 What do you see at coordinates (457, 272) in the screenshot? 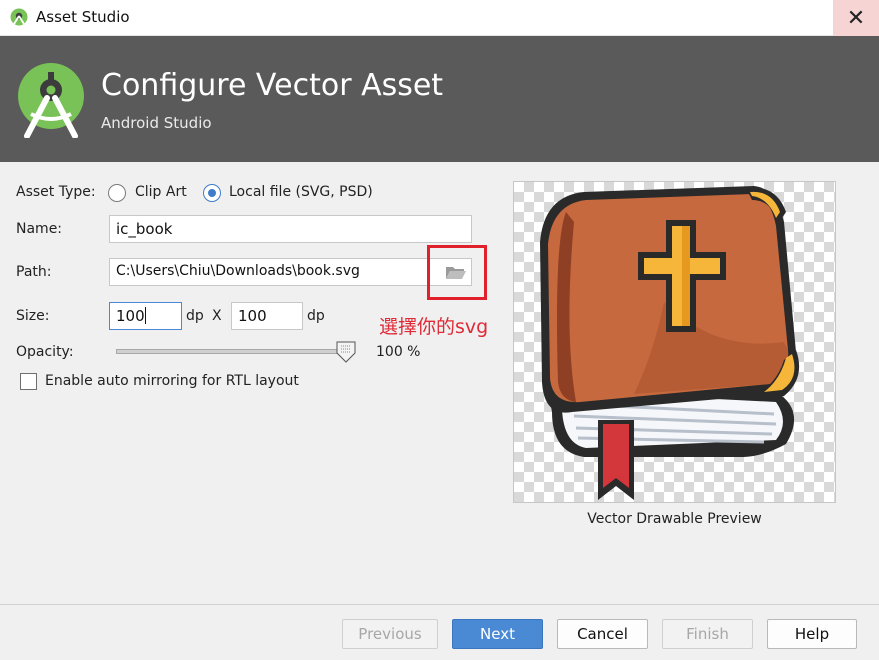
I see `highlight-box` at bounding box center [457, 272].